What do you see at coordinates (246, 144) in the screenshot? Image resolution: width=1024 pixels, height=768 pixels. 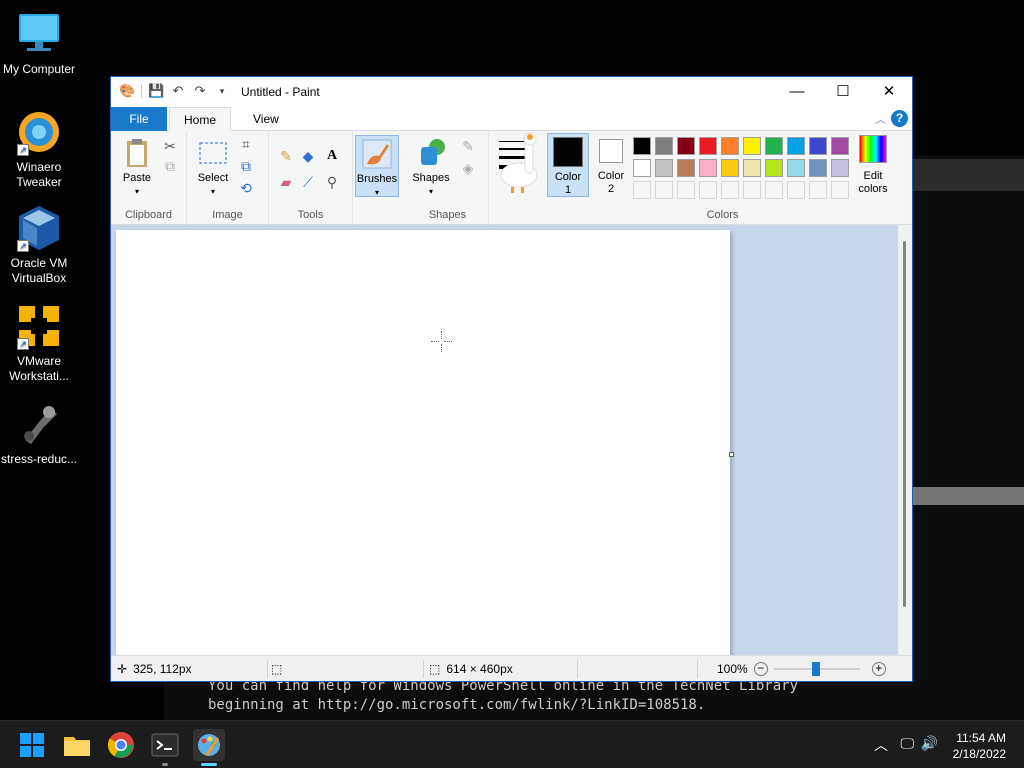 I see `crop-icon: ⌗` at bounding box center [246, 144].